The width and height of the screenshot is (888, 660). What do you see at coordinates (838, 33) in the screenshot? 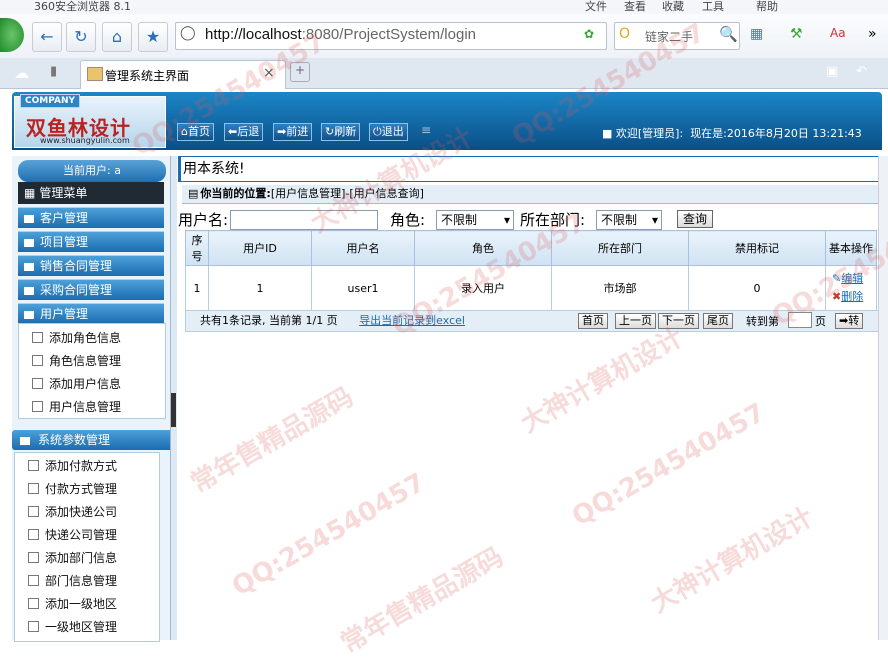
I see `translate-icon: Aa` at bounding box center [838, 33].